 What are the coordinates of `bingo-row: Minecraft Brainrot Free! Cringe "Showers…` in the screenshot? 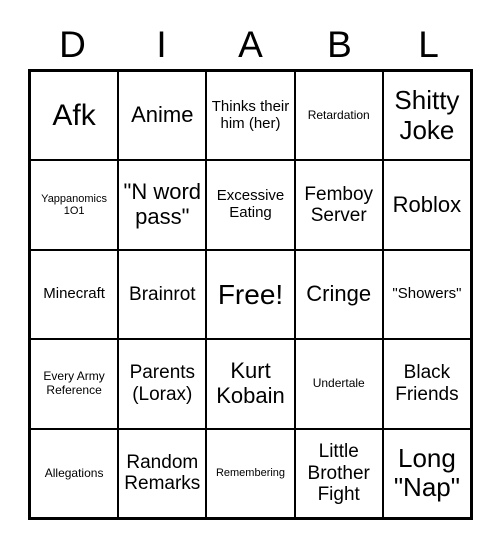 It's located at (251, 295).